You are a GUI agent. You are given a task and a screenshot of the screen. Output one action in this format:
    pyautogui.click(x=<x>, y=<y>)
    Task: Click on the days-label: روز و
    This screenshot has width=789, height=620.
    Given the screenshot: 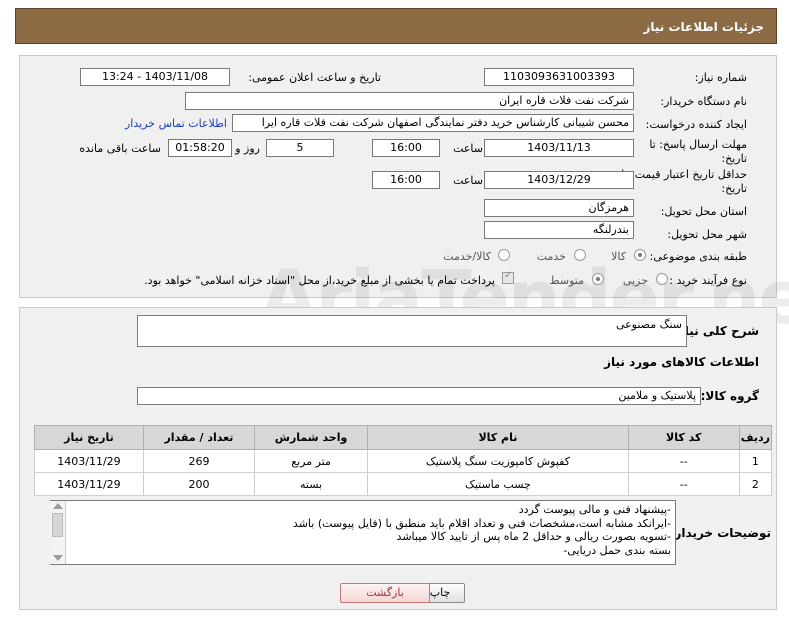 What is the action you would take?
    pyautogui.click(x=247, y=148)
    